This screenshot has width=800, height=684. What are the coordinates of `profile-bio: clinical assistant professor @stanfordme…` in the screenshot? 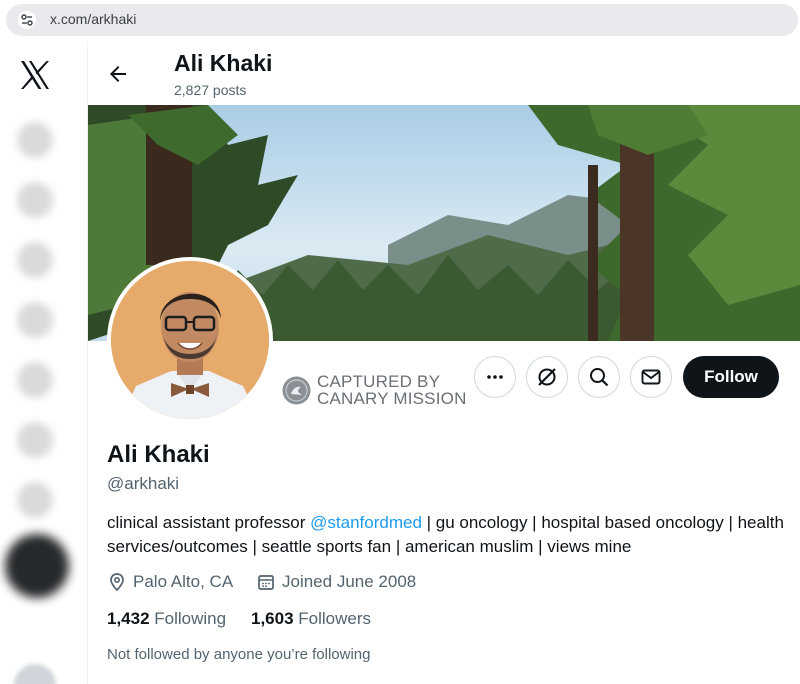 It's located at (447, 535).